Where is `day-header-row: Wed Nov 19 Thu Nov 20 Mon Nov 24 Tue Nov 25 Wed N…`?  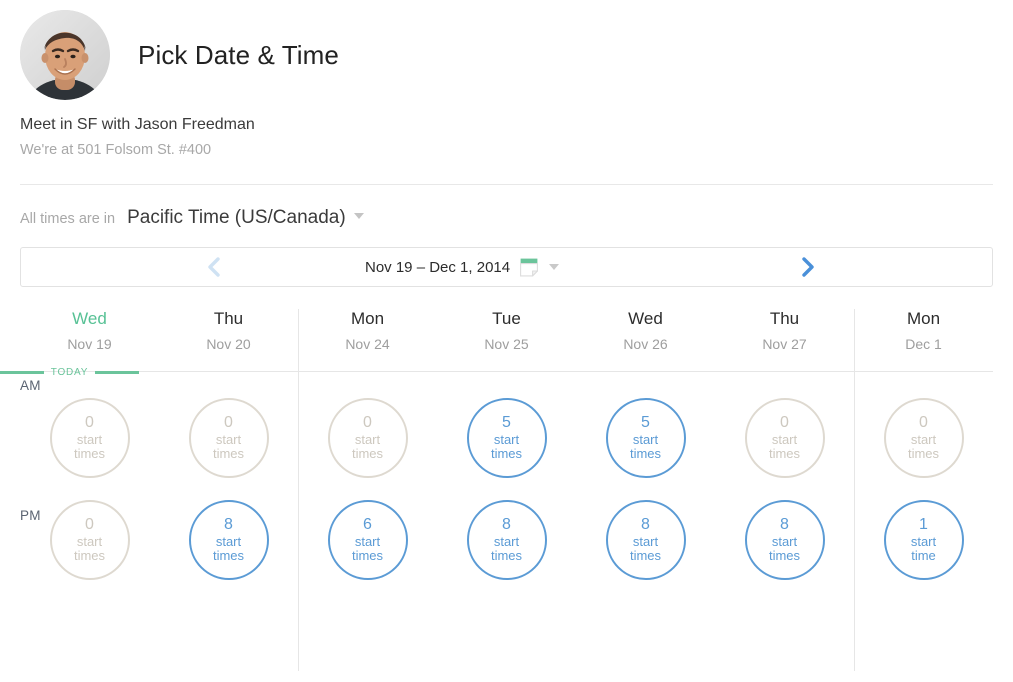
day-header-row: Wed Nov 19 Thu Nov 20 Mon Nov 24 Tue Nov 25 Wed N… is located at coordinates (506, 343).